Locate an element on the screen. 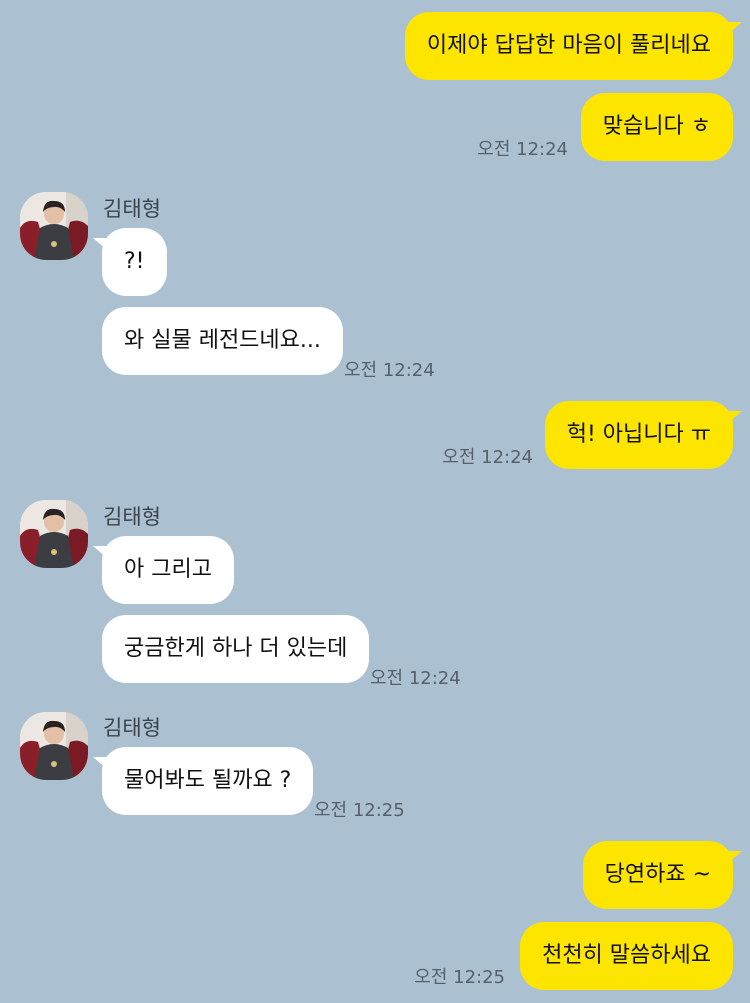 Image resolution: width=750 pixels, height=1003 pixels. message-bubble-incoming: 아 그리고 is located at coordinates (163, 570).